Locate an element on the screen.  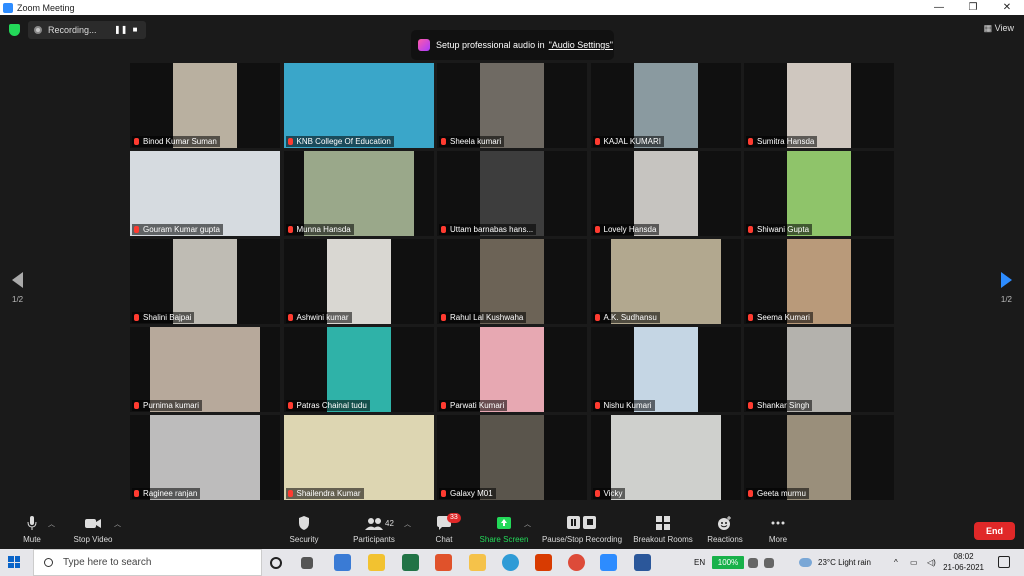
office-icon is located at coordinates (543, 562).